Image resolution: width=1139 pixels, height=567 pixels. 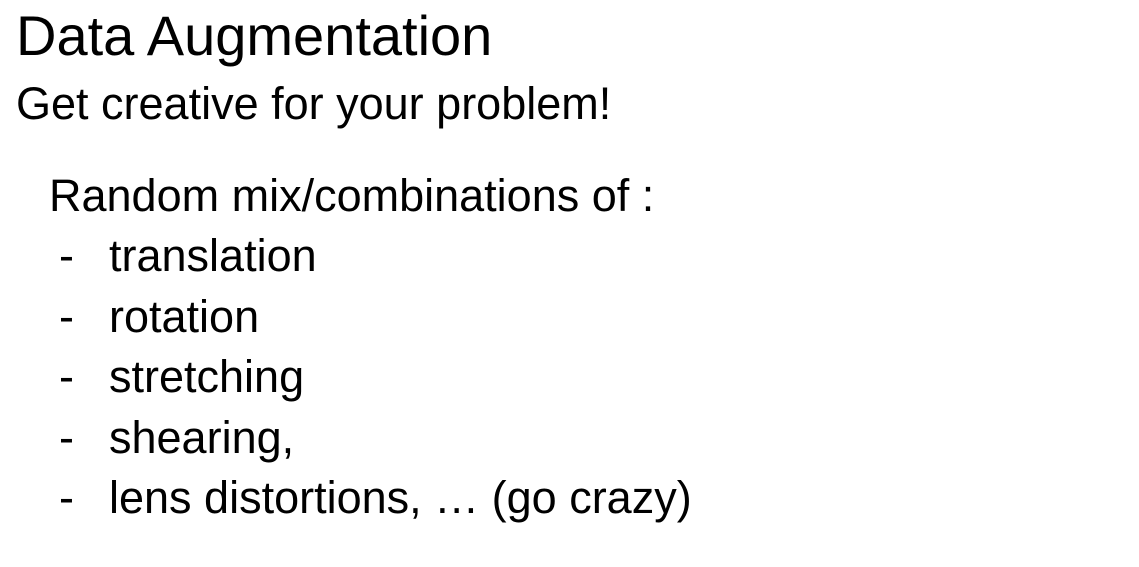 What do you see at coordinates (400, 497) in the screenshot?
I see `list-item-text: lens distortions, … (go crazy)` at bounding box center [400, 497].